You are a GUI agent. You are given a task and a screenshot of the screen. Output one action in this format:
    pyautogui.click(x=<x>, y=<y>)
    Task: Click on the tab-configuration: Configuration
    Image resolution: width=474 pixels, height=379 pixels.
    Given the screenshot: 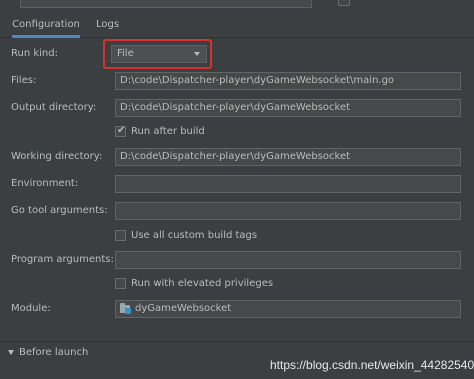 What is the action you would take?
    pyautogui.click(x=46, y=27)
    